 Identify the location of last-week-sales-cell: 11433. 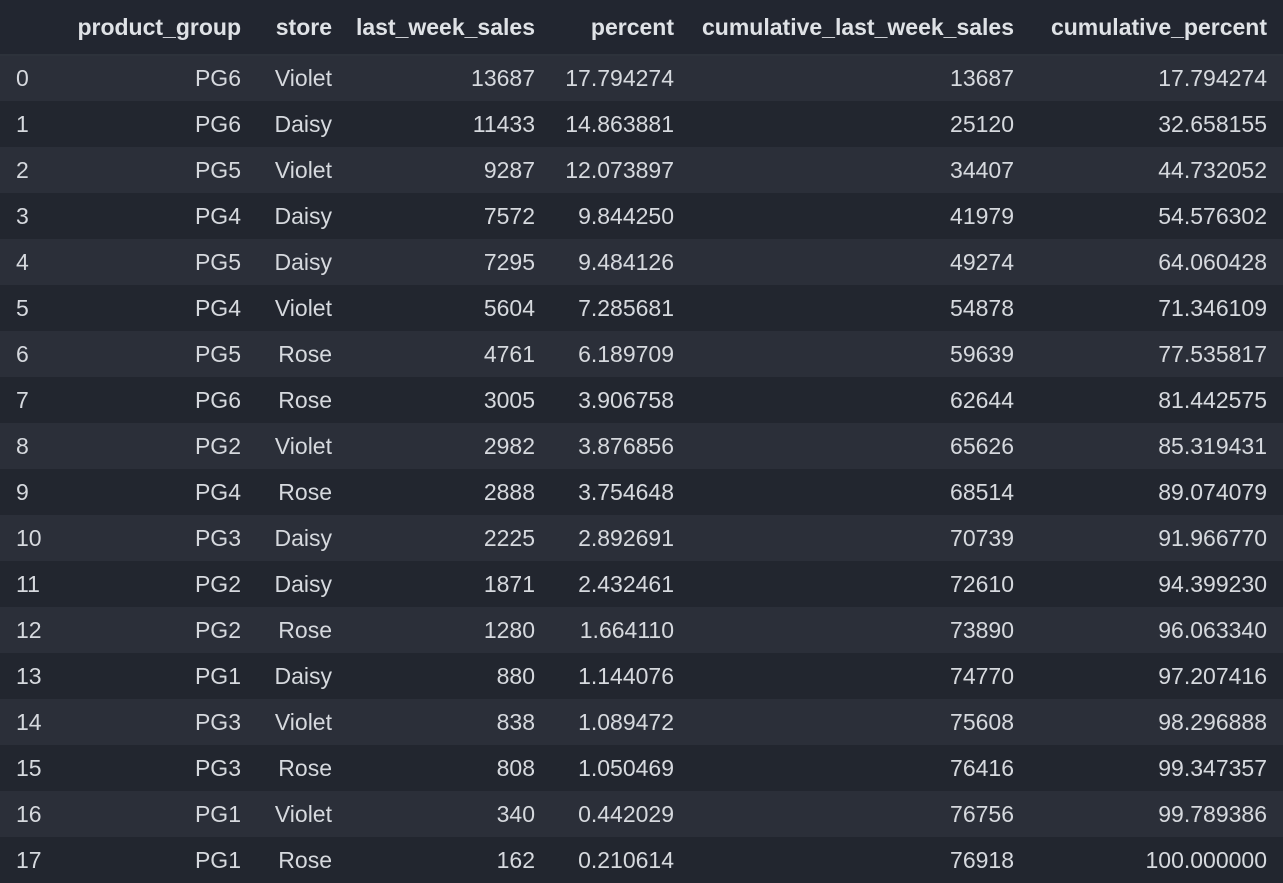
(503, 123).